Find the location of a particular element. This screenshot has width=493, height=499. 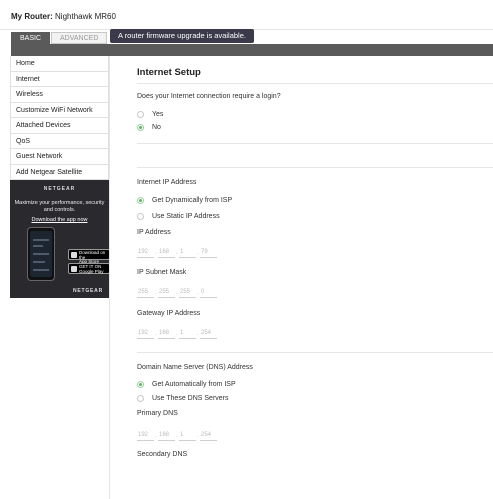

ip-dynamic-option: Get Dynamically from ISP is located at coordinates (184, 200).